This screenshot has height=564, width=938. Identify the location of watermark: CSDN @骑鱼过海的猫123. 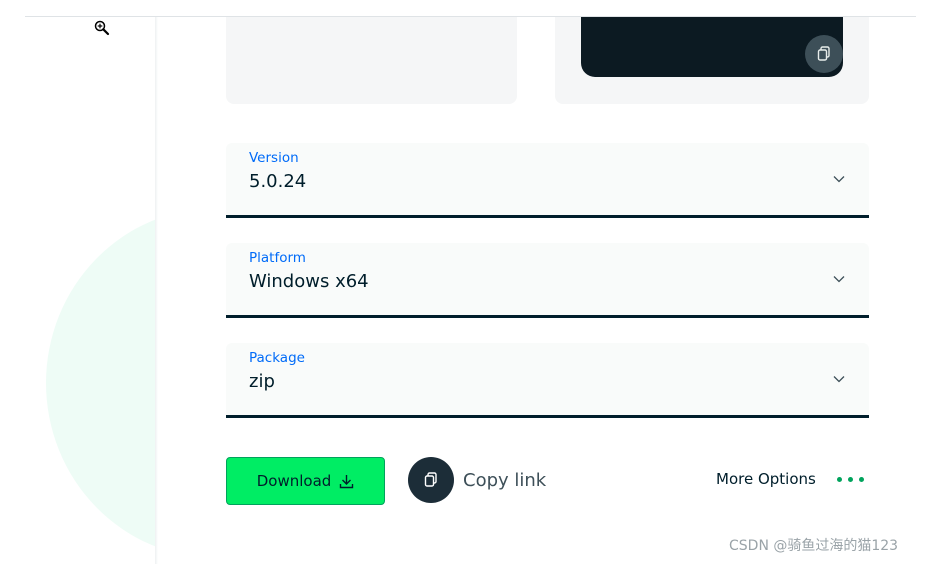
(814, 546).